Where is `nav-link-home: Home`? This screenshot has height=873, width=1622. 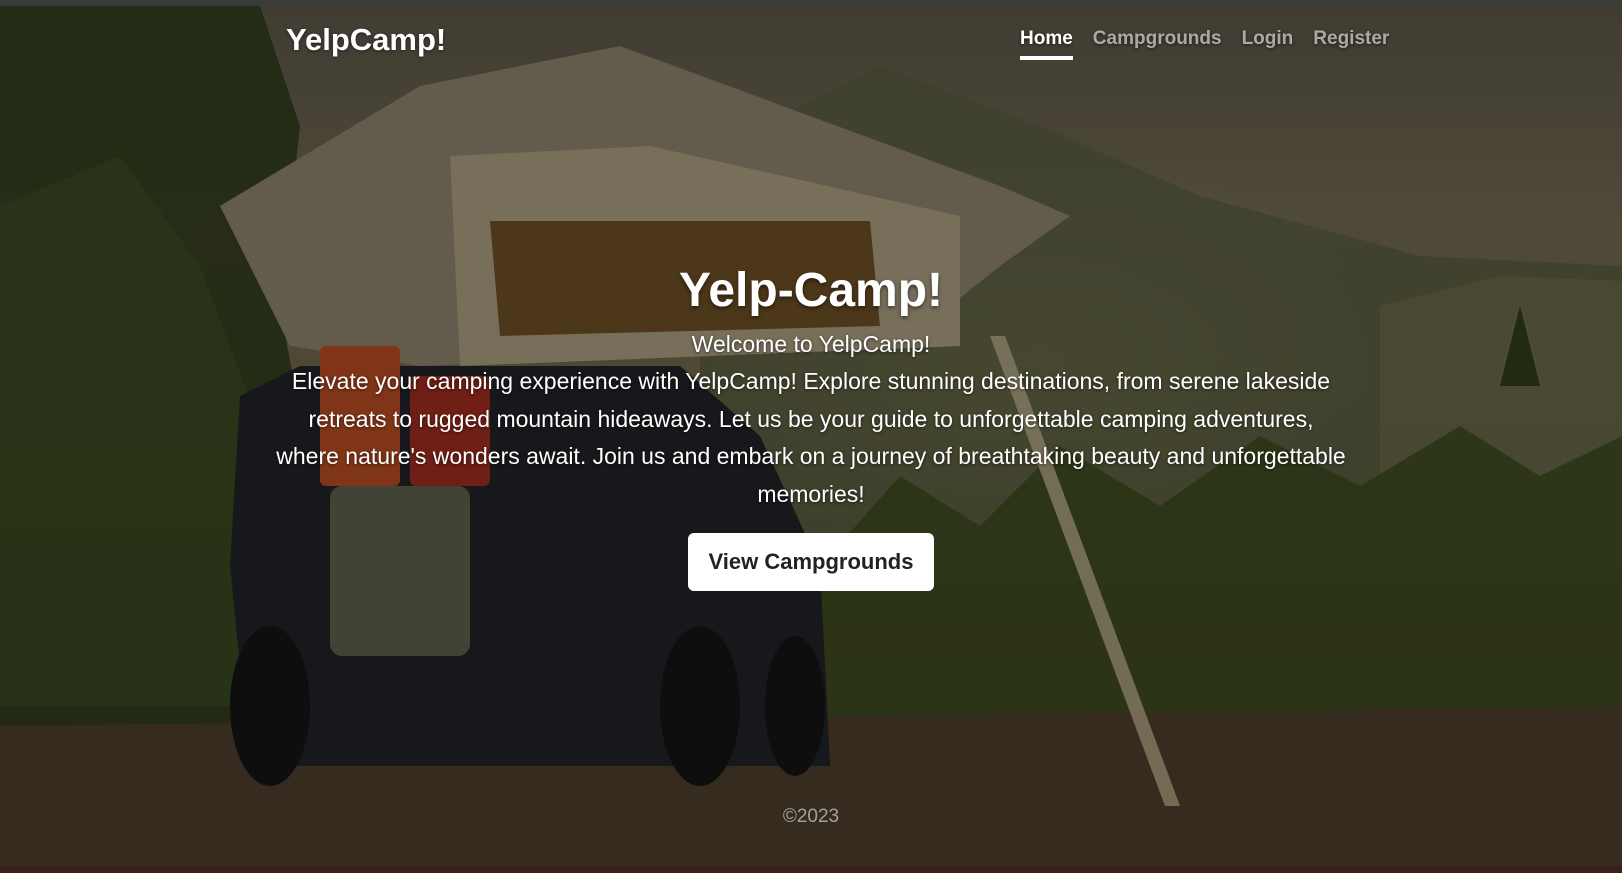
nav-link-home: Home is located at coordinates (1046, 44).